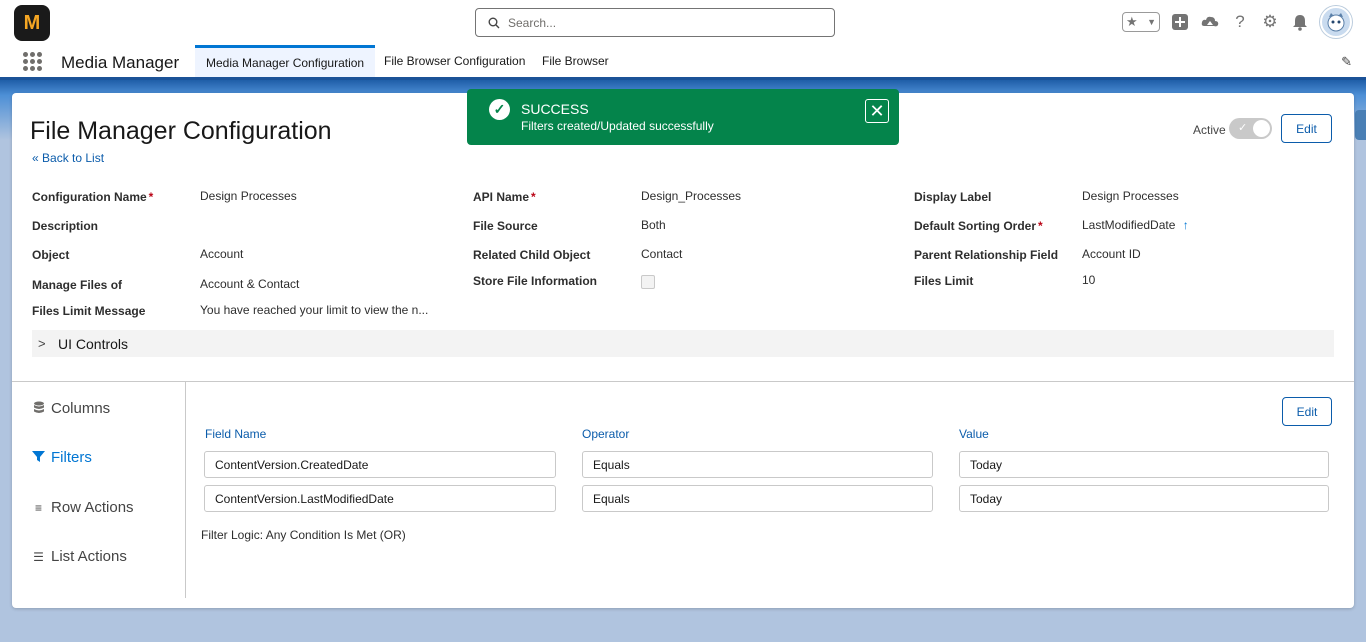 This screenshot has height=642, width=1366. I want to click on avatar, so click(1336, 22).